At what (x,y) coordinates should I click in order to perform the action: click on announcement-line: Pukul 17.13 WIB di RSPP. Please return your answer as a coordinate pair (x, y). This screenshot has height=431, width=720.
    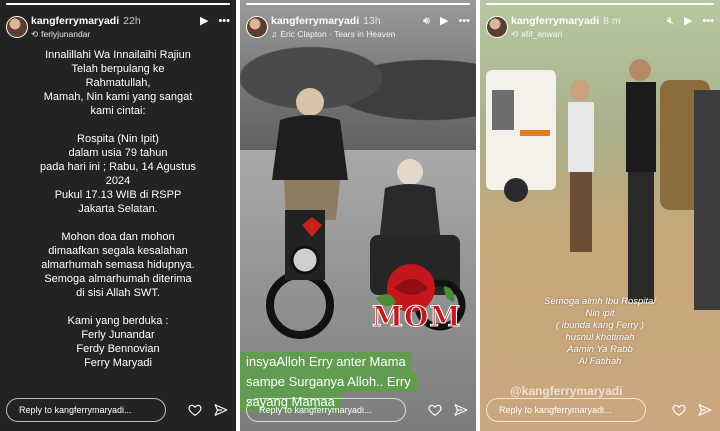
    Looking at the image, I should click on (118, 195).